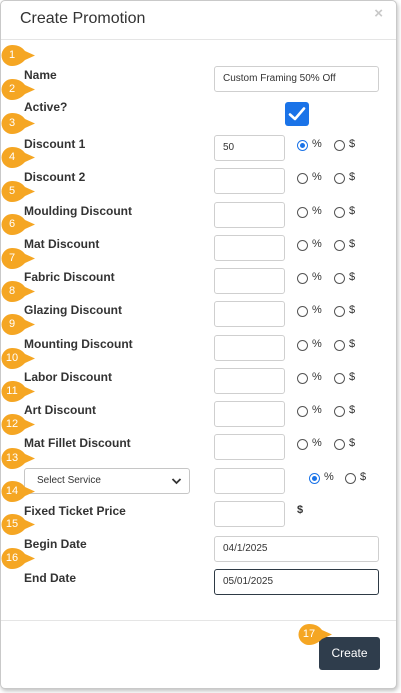  What do you see at coordinates (18, 159) in the screenshot?
I see `step-marker-4: 4` at bounding box center [18, 159].